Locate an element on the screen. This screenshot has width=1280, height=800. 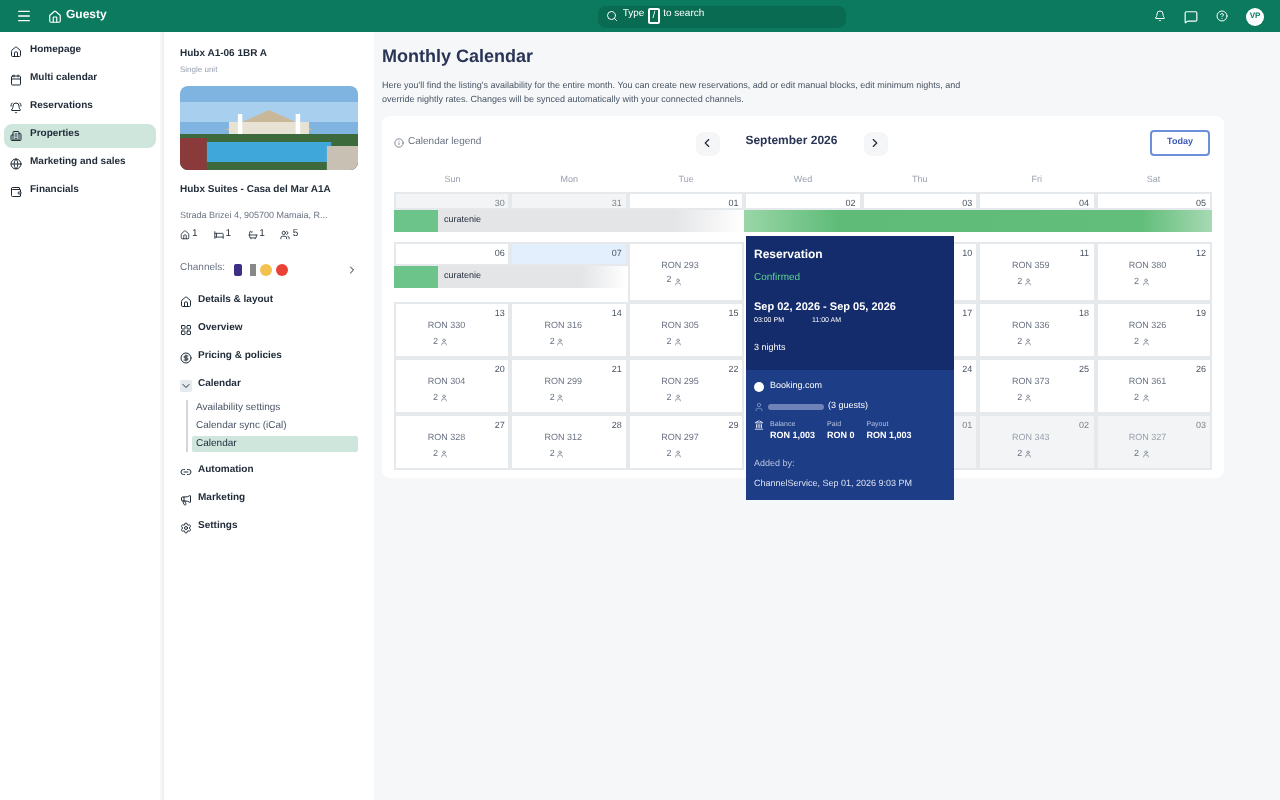
megaphone-icon is located at coordinates (186, 499).